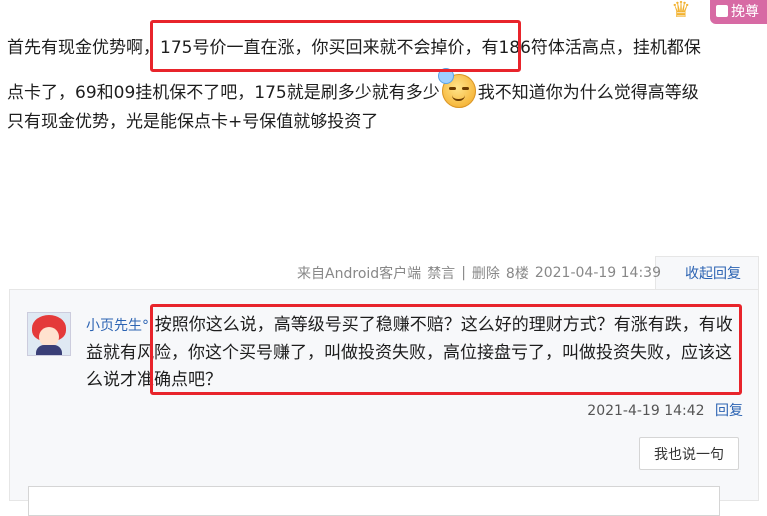  I want to click on post-line-2b: 我不知道你为什么觉得高等级, so click(588, 93).